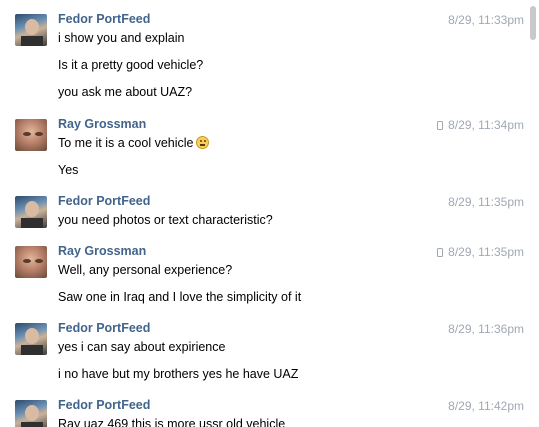 Image resolution: width=539 pixels, height=427 pixels. Describe the element at coordinates (68, 170) in the screenshot. I see `message-text: Yes` at that location.